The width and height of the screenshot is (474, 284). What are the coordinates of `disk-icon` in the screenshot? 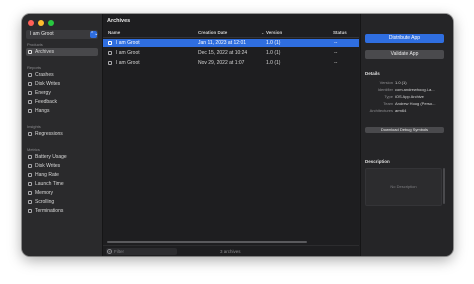 It's located at (30, 166).